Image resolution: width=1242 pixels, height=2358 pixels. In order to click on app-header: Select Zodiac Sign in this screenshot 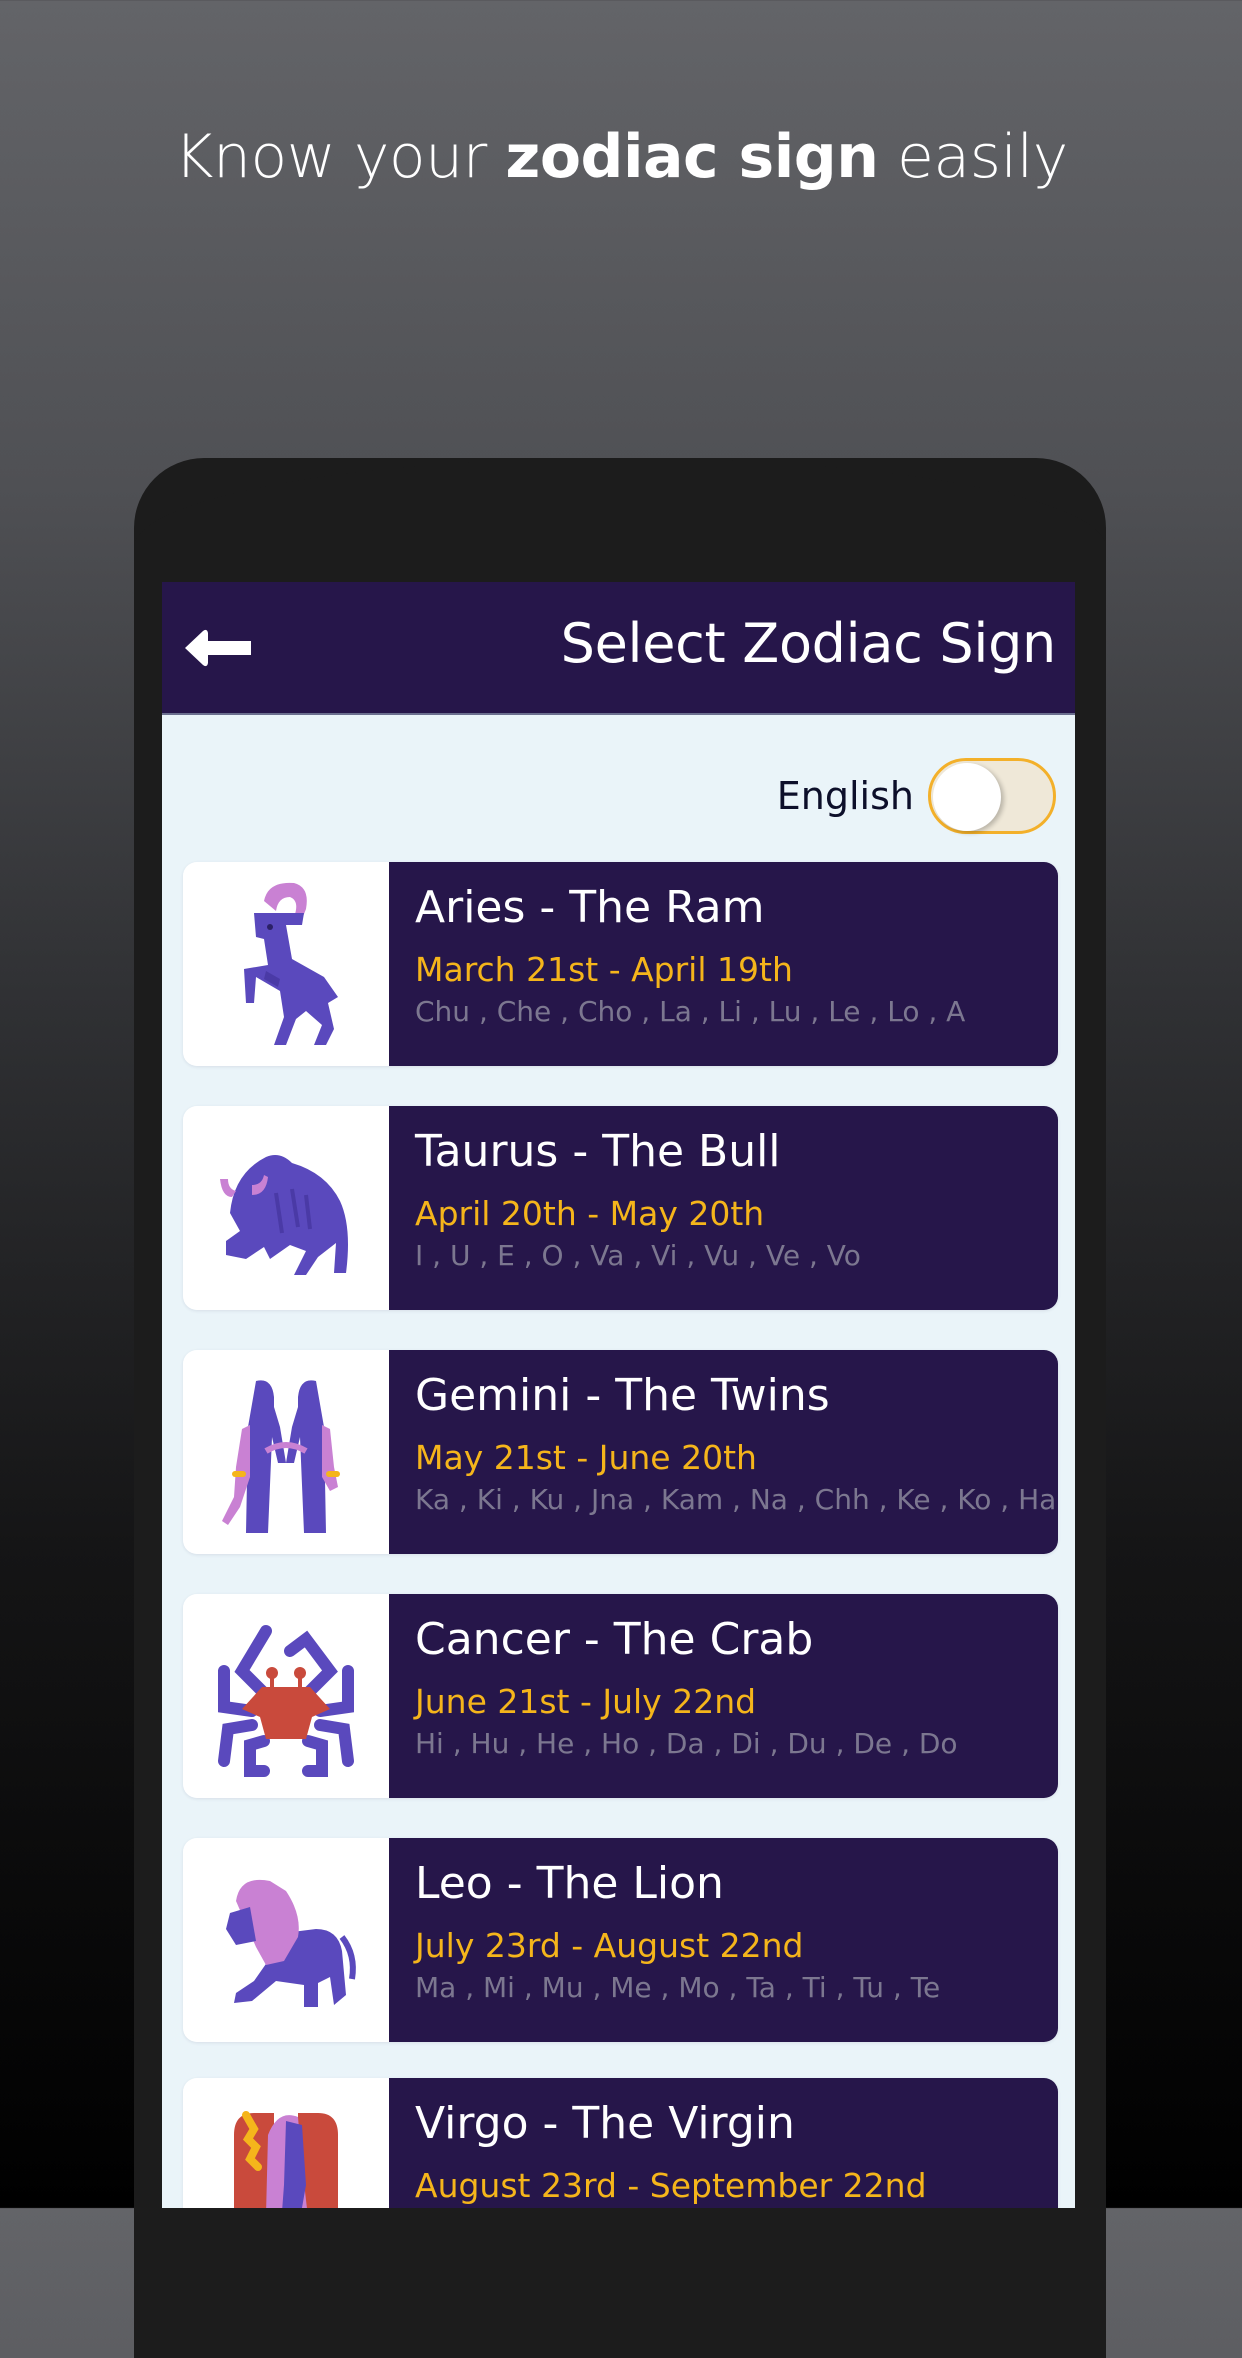, I will do `click(618, 648)`.